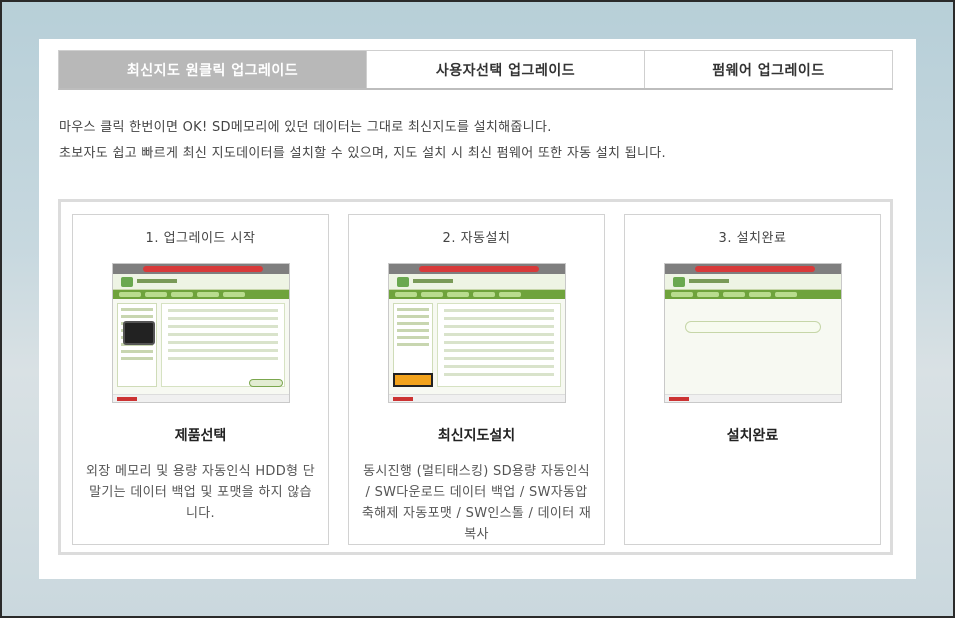  I want to click on upgrade-tabs: 최신지도 원클릭 업그레이드 사용자선택 업그레이드 펌웨어 업그레이드, so click(475, 70).